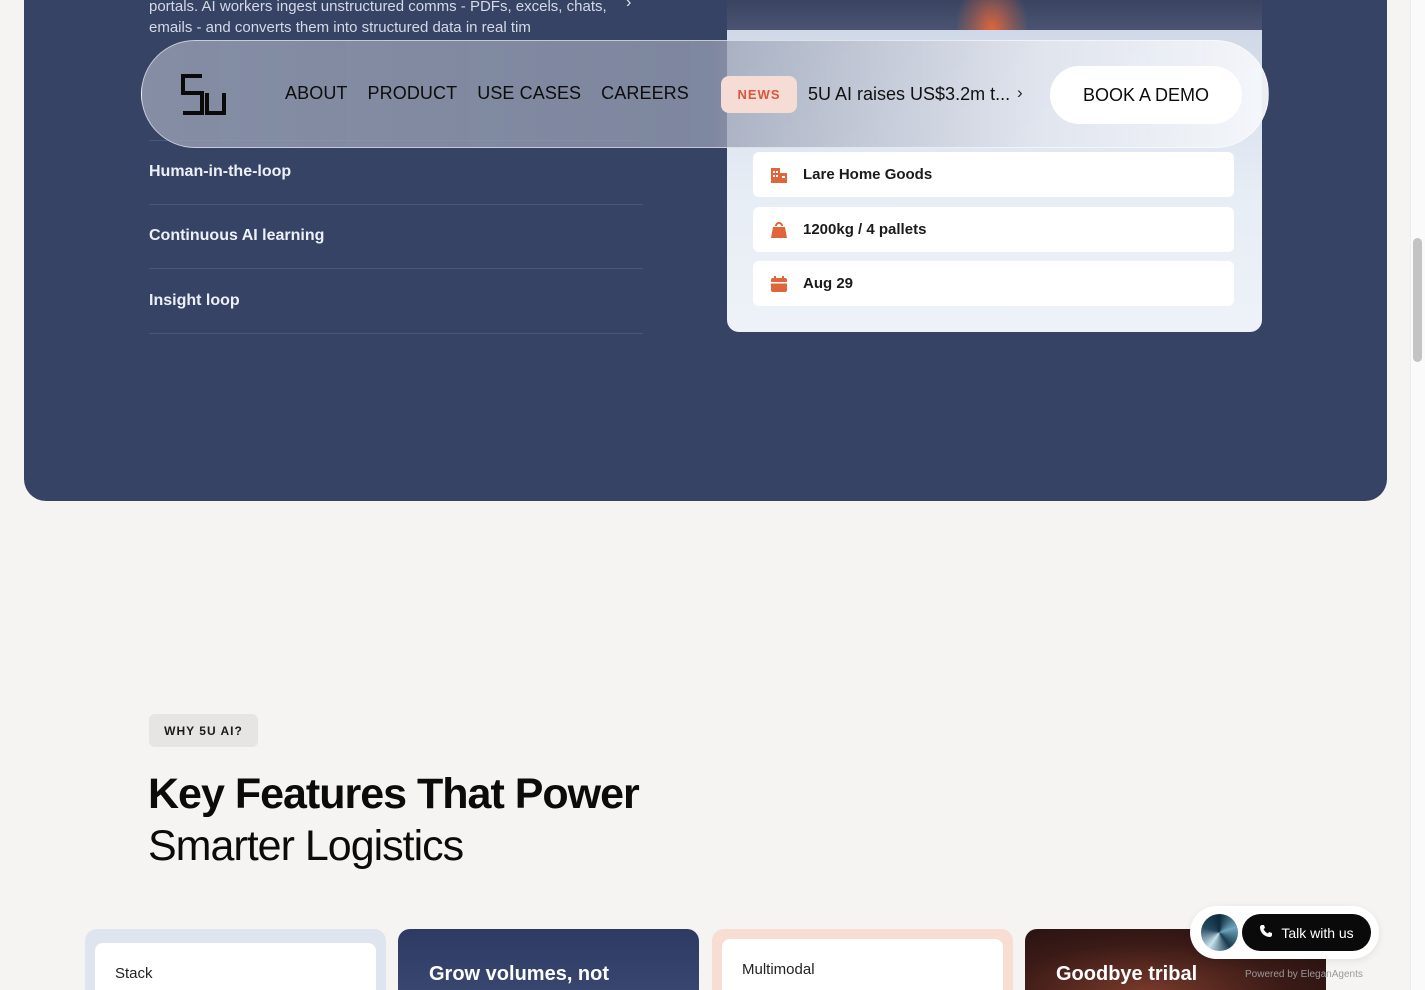  I want to click on nav-links: ABOUT PRODUCT USE CASES CAREERS, so click(487, 93).